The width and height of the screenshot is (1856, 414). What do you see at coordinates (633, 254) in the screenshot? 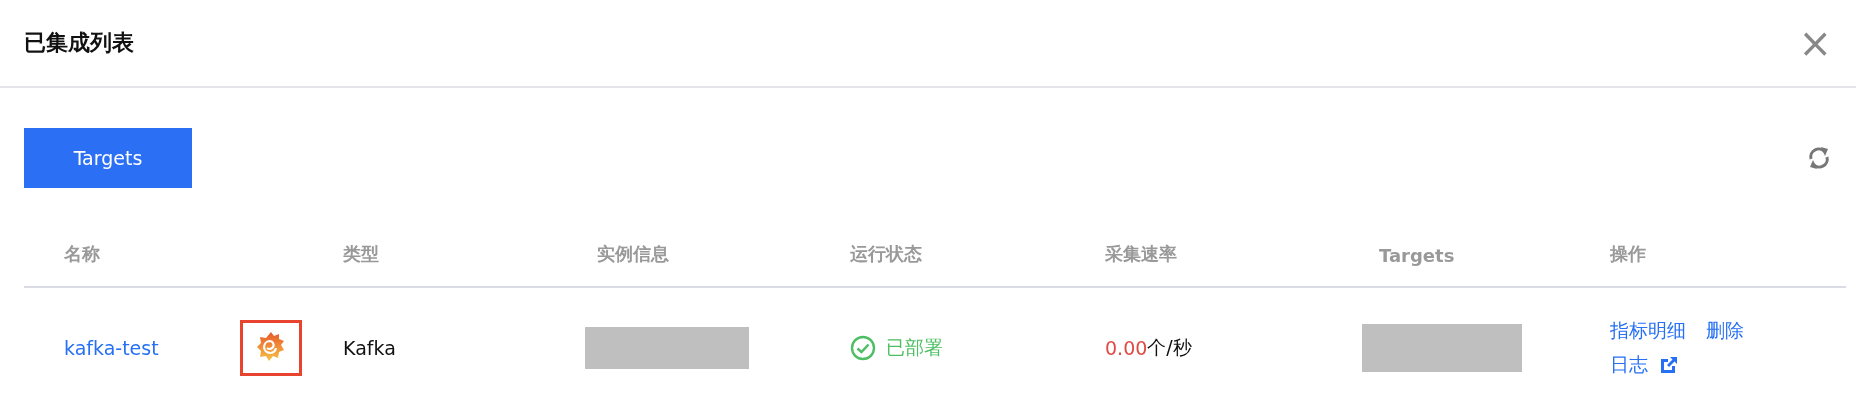
I see `column-header: 实例信息` at bounding box center [633, 254].